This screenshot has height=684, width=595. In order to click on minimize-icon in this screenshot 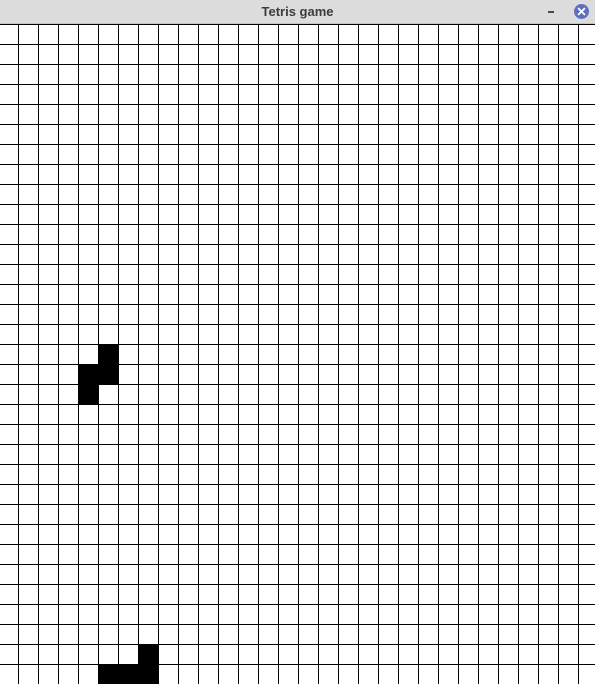, I will do `click(551, 12)`.